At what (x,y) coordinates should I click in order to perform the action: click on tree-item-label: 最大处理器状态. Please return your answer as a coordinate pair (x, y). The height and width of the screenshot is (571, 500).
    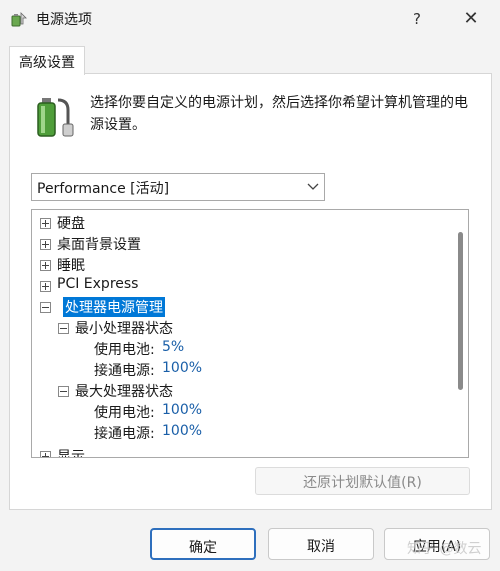
    Looking at the image, I should click on (124, 392).